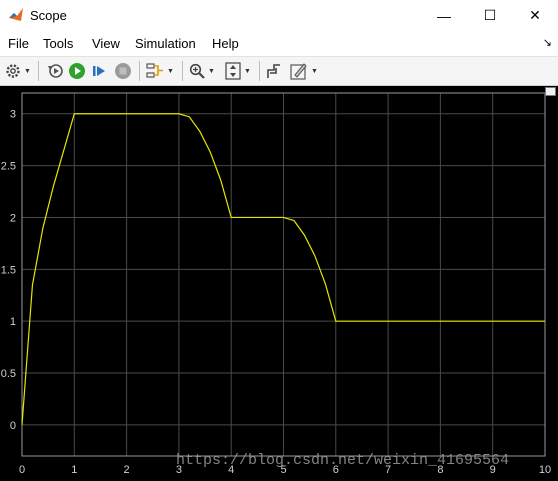  I want to click on y-tick-label: 2, so click(13, 218).